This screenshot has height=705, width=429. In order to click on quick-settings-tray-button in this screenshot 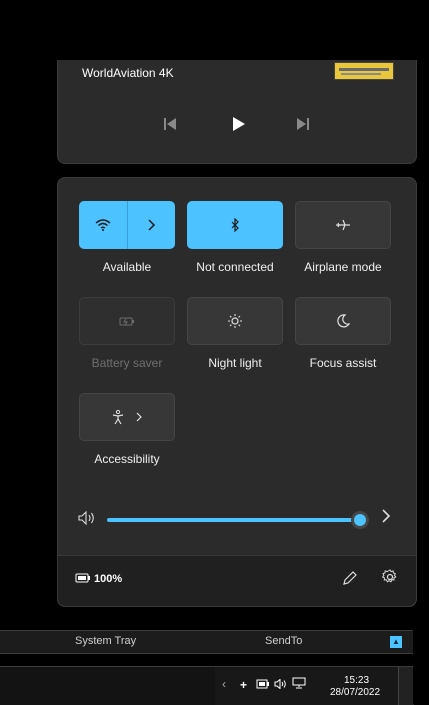, I will do `click(281, 684)`.